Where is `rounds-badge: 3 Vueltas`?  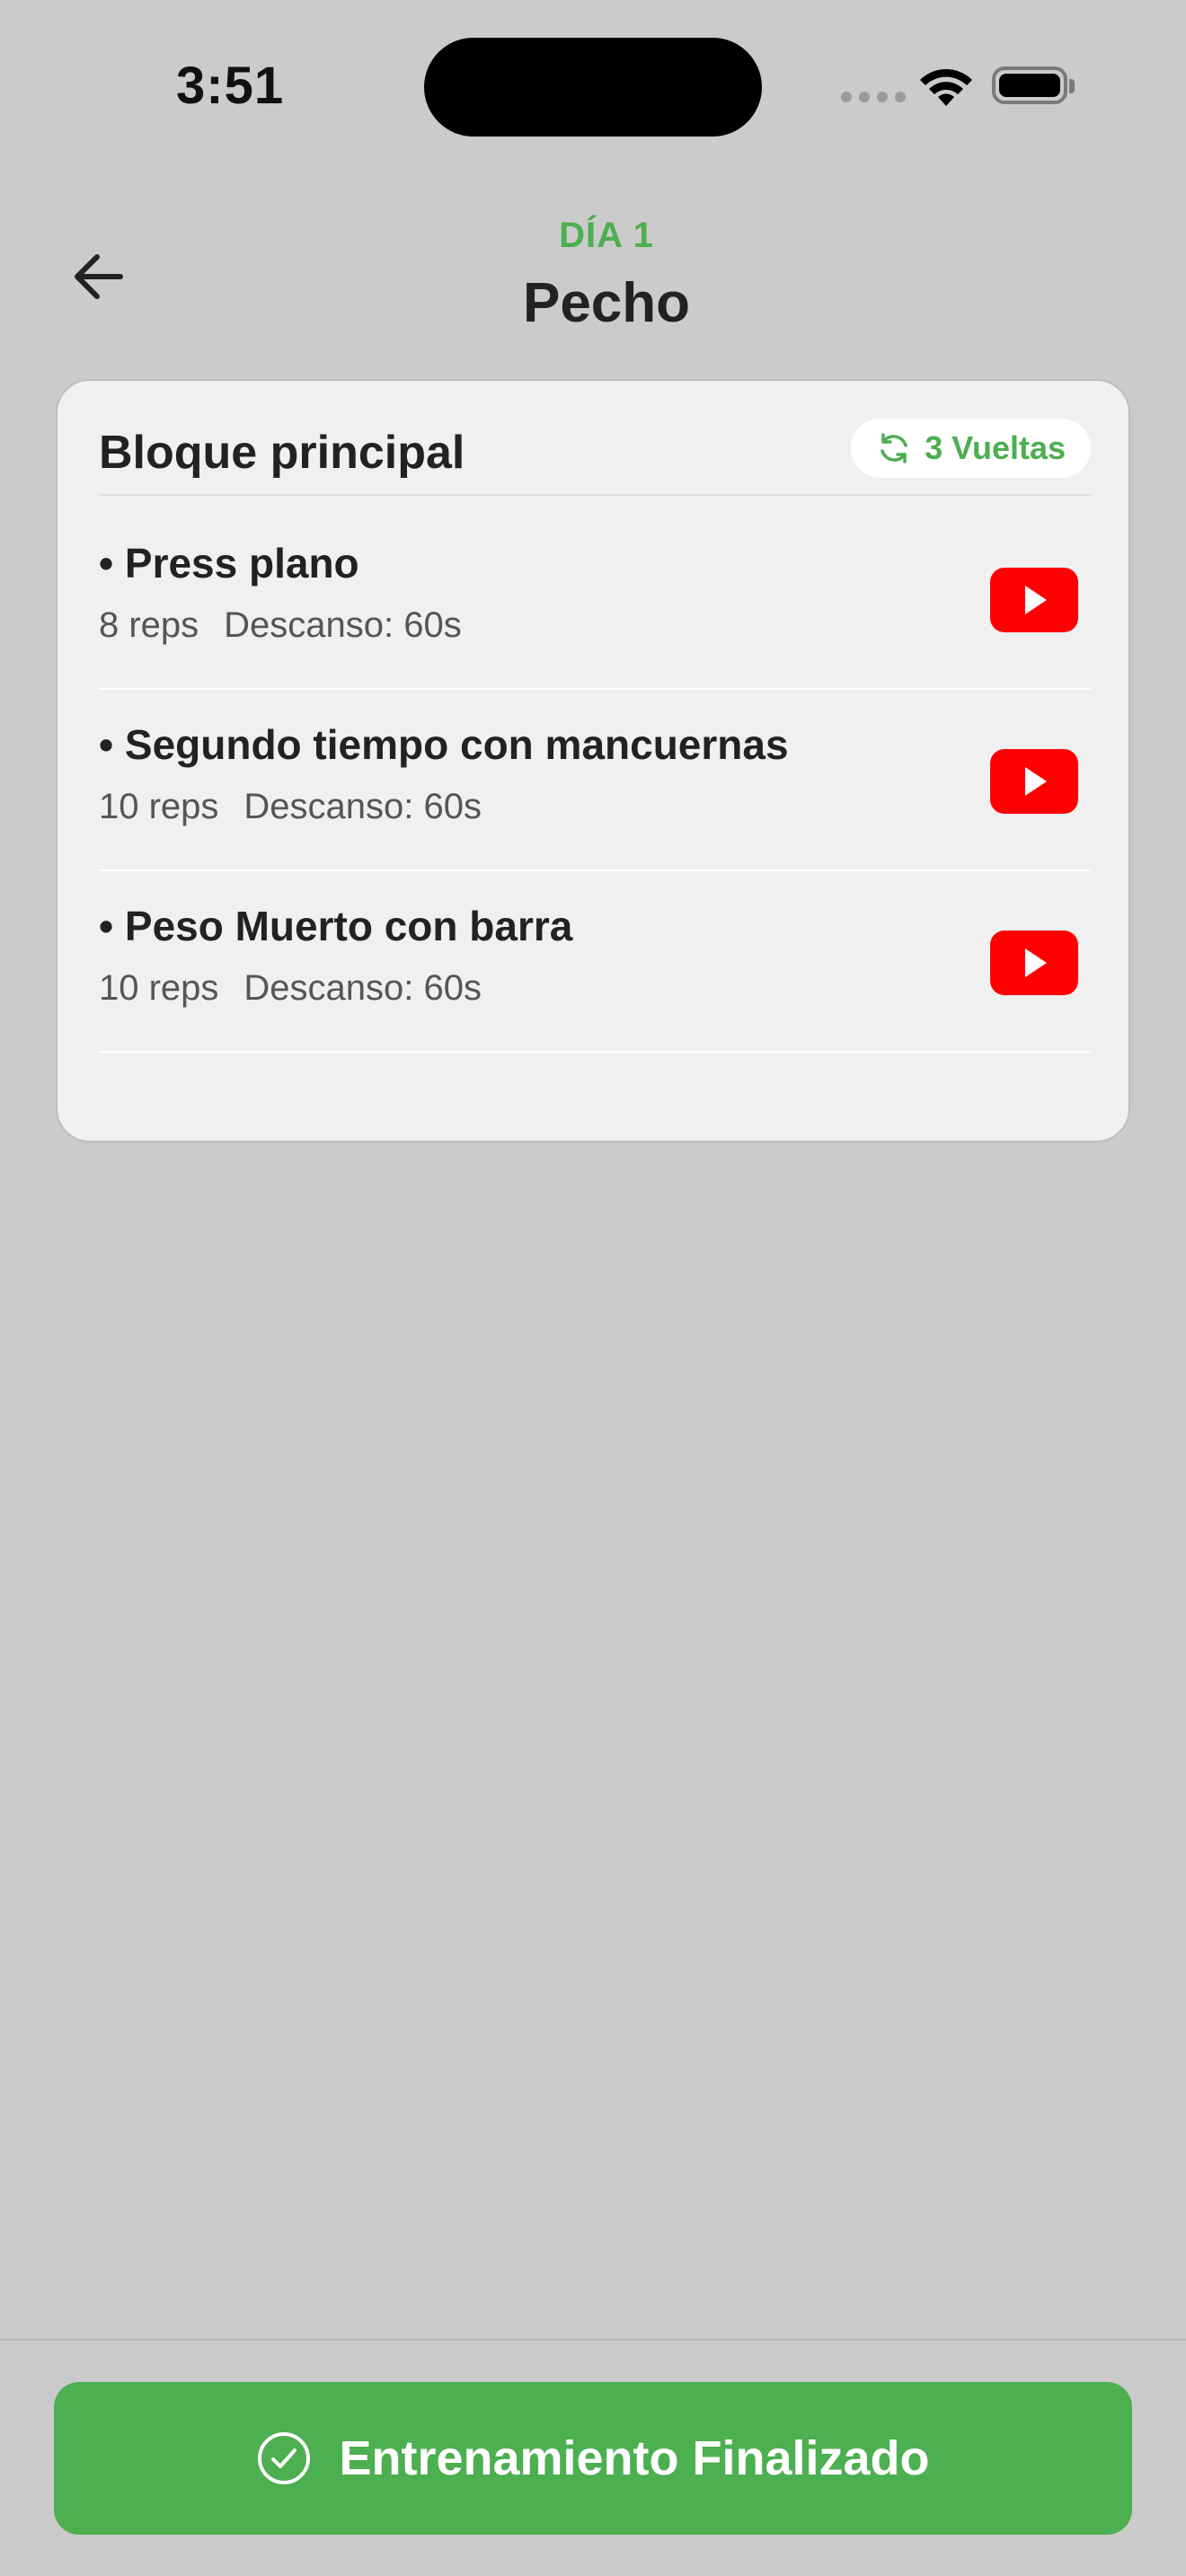 rounds-badge: 3 Vueltas is located at coordinates (971, 448).